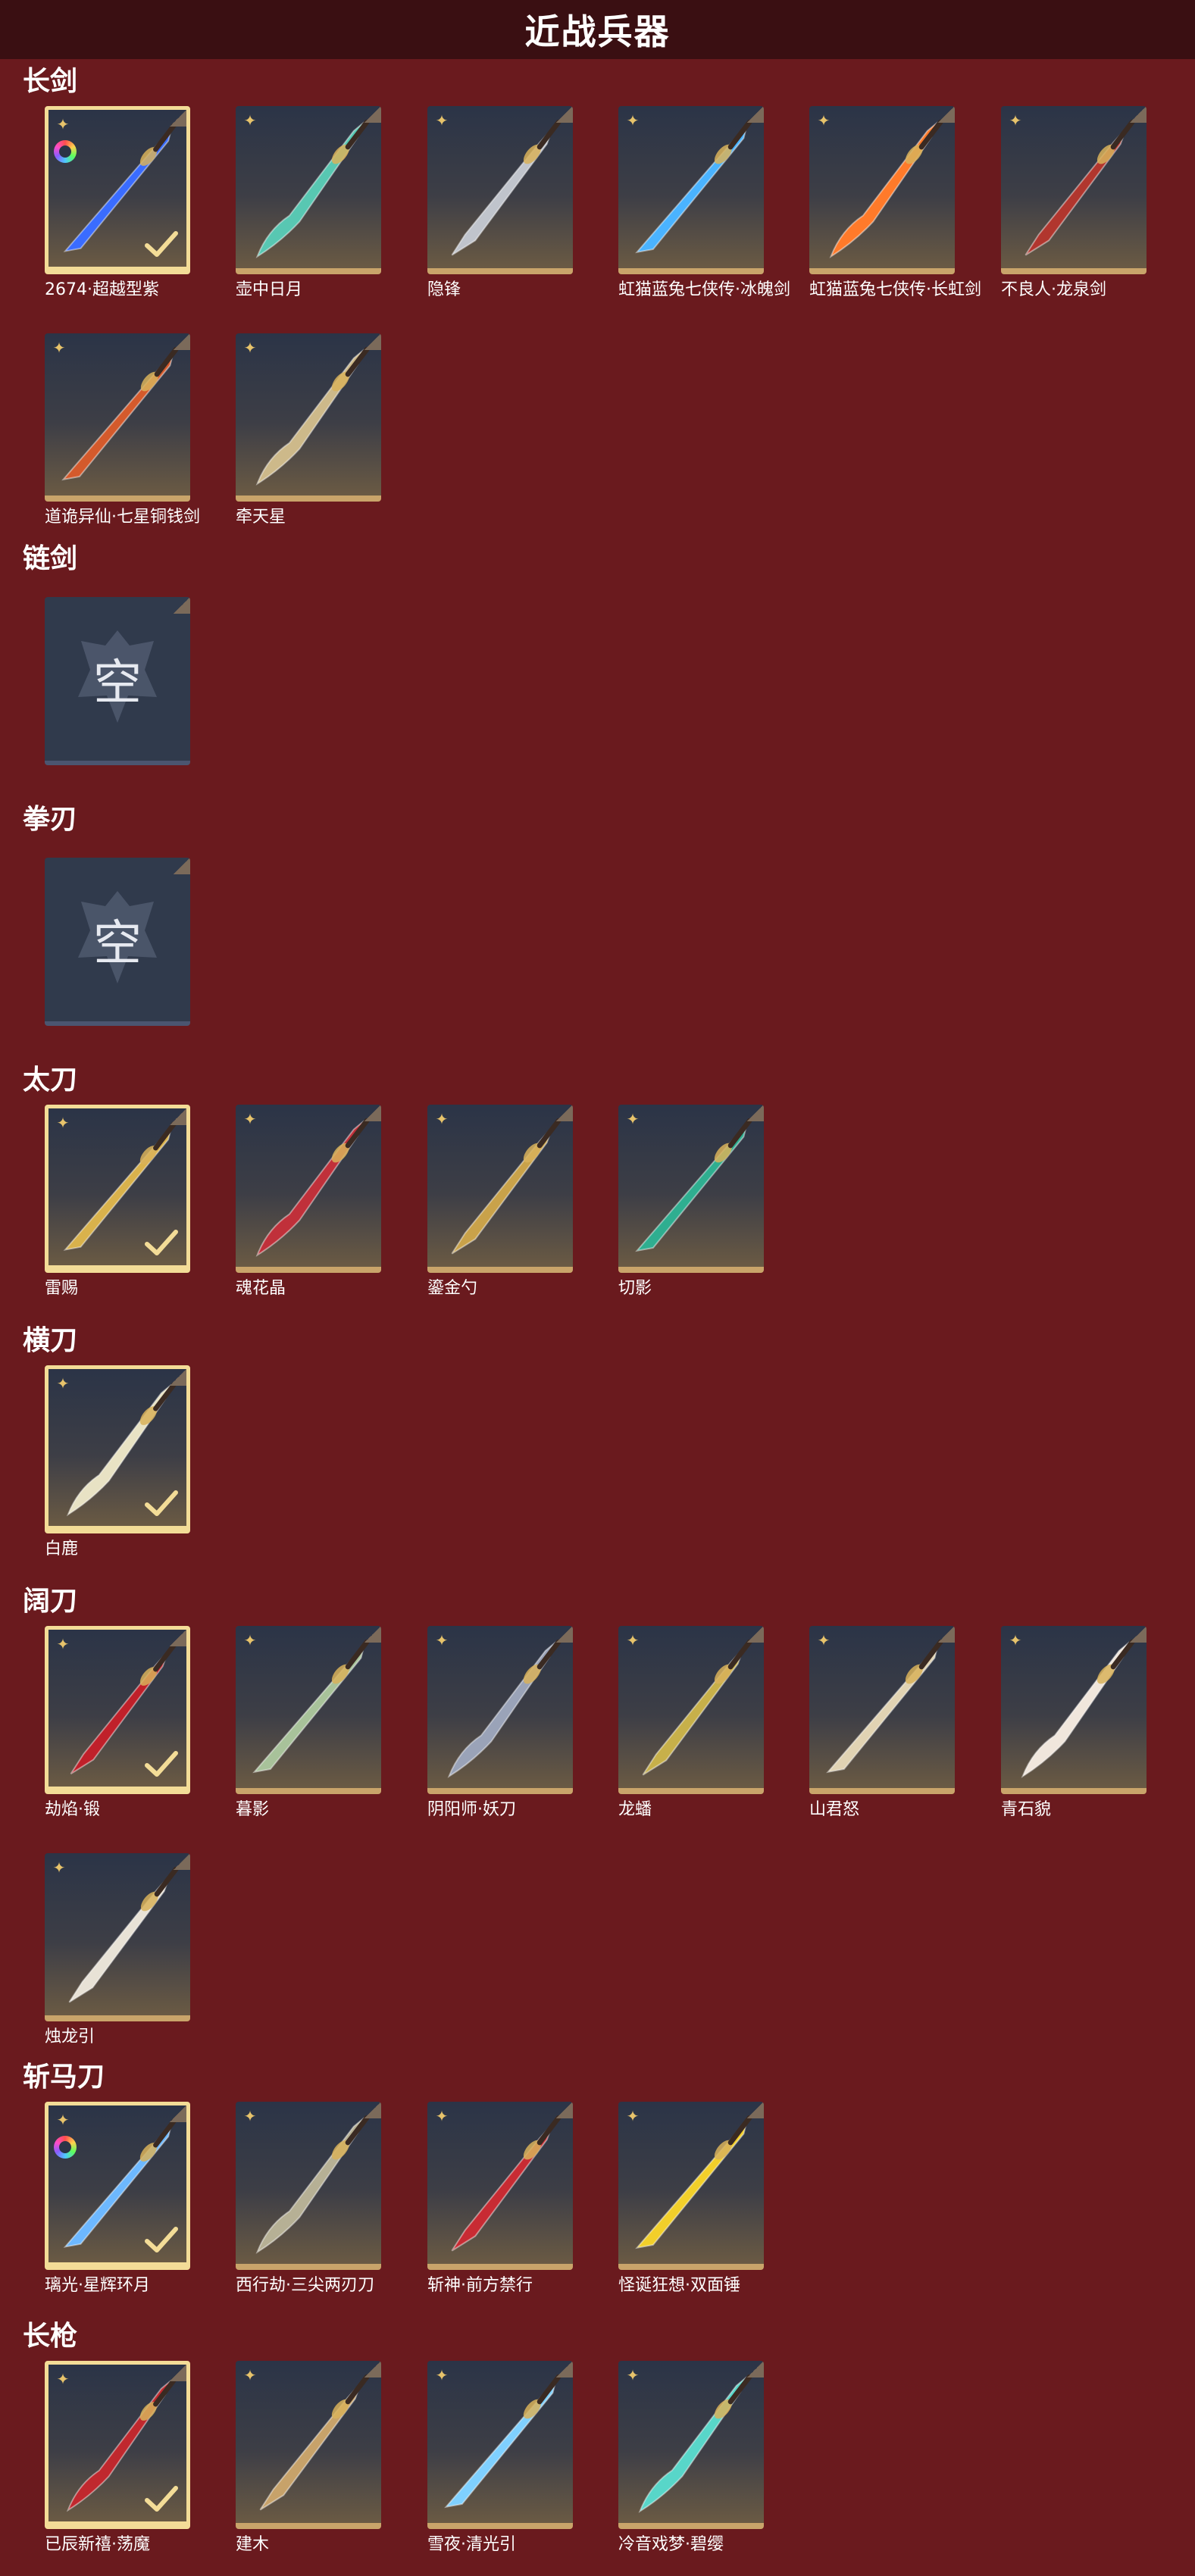  What do you see at coordinates (895, 289) in the screenshot?
I see `weapon-name: 虹猫蓝兔七侠传·长虹剑` at bounding box center [895, 289].